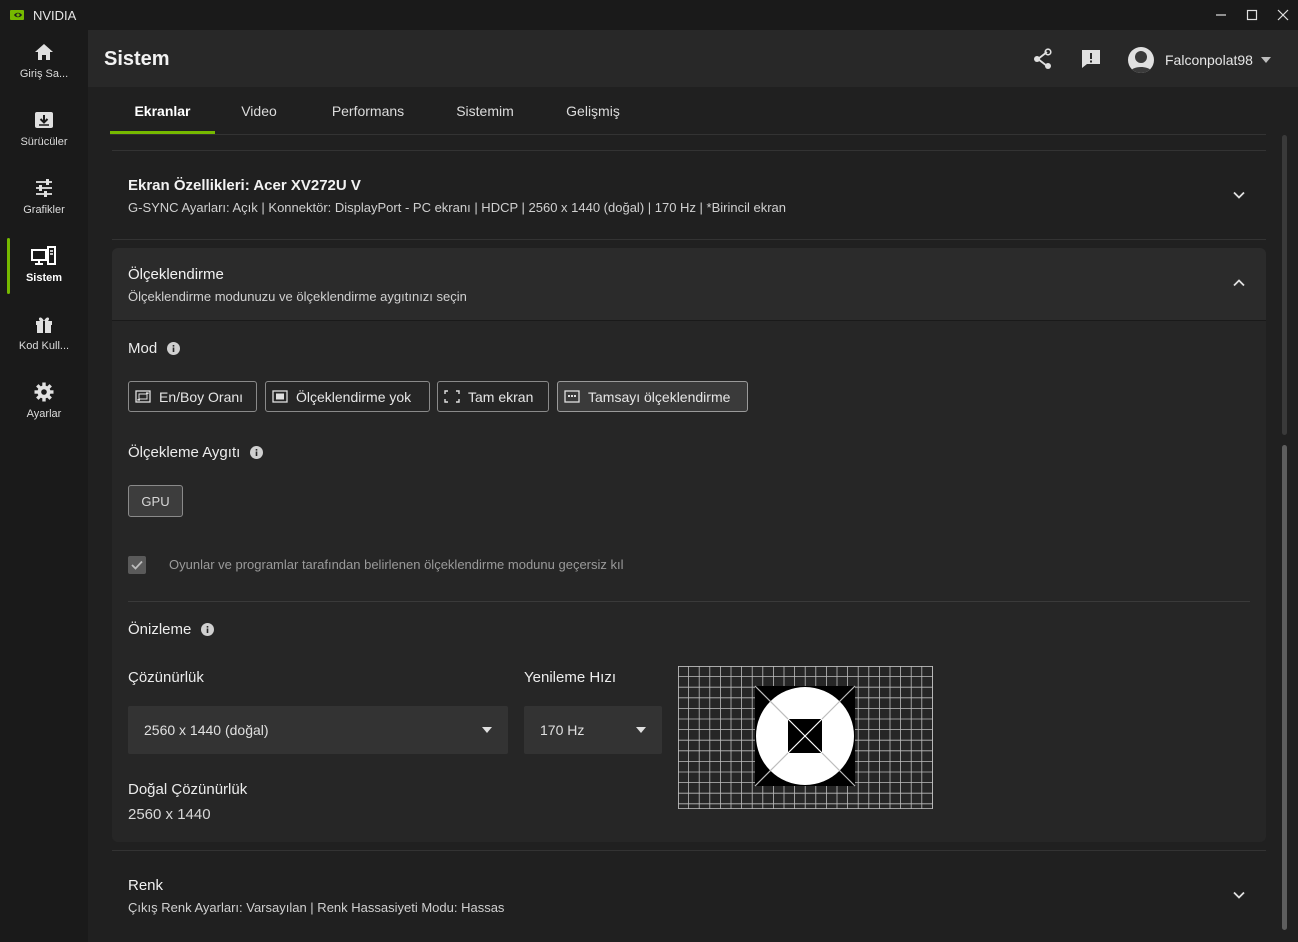 The image size is (1298, 942). I want to click on resolution-label: Çözünürlük, so click(166, 677).